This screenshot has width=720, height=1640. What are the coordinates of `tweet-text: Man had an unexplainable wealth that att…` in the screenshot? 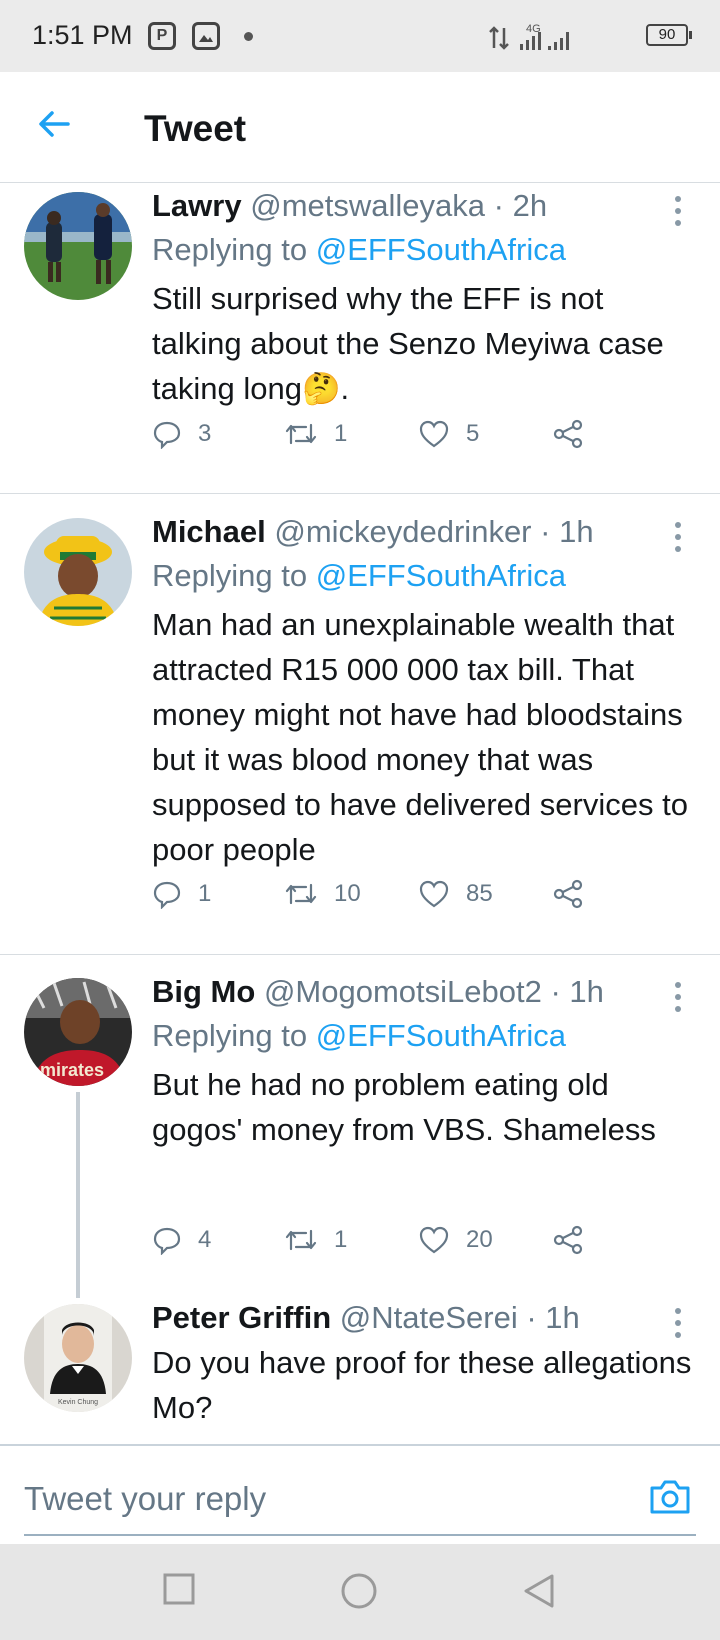 It's located at (420, 737).